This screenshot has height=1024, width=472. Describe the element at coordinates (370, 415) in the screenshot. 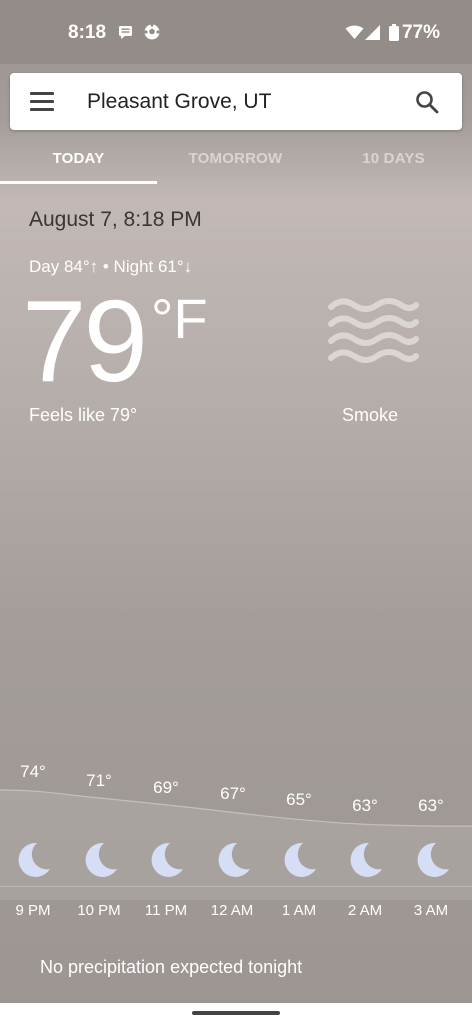

I see `condition-label: Smoke` at that location.